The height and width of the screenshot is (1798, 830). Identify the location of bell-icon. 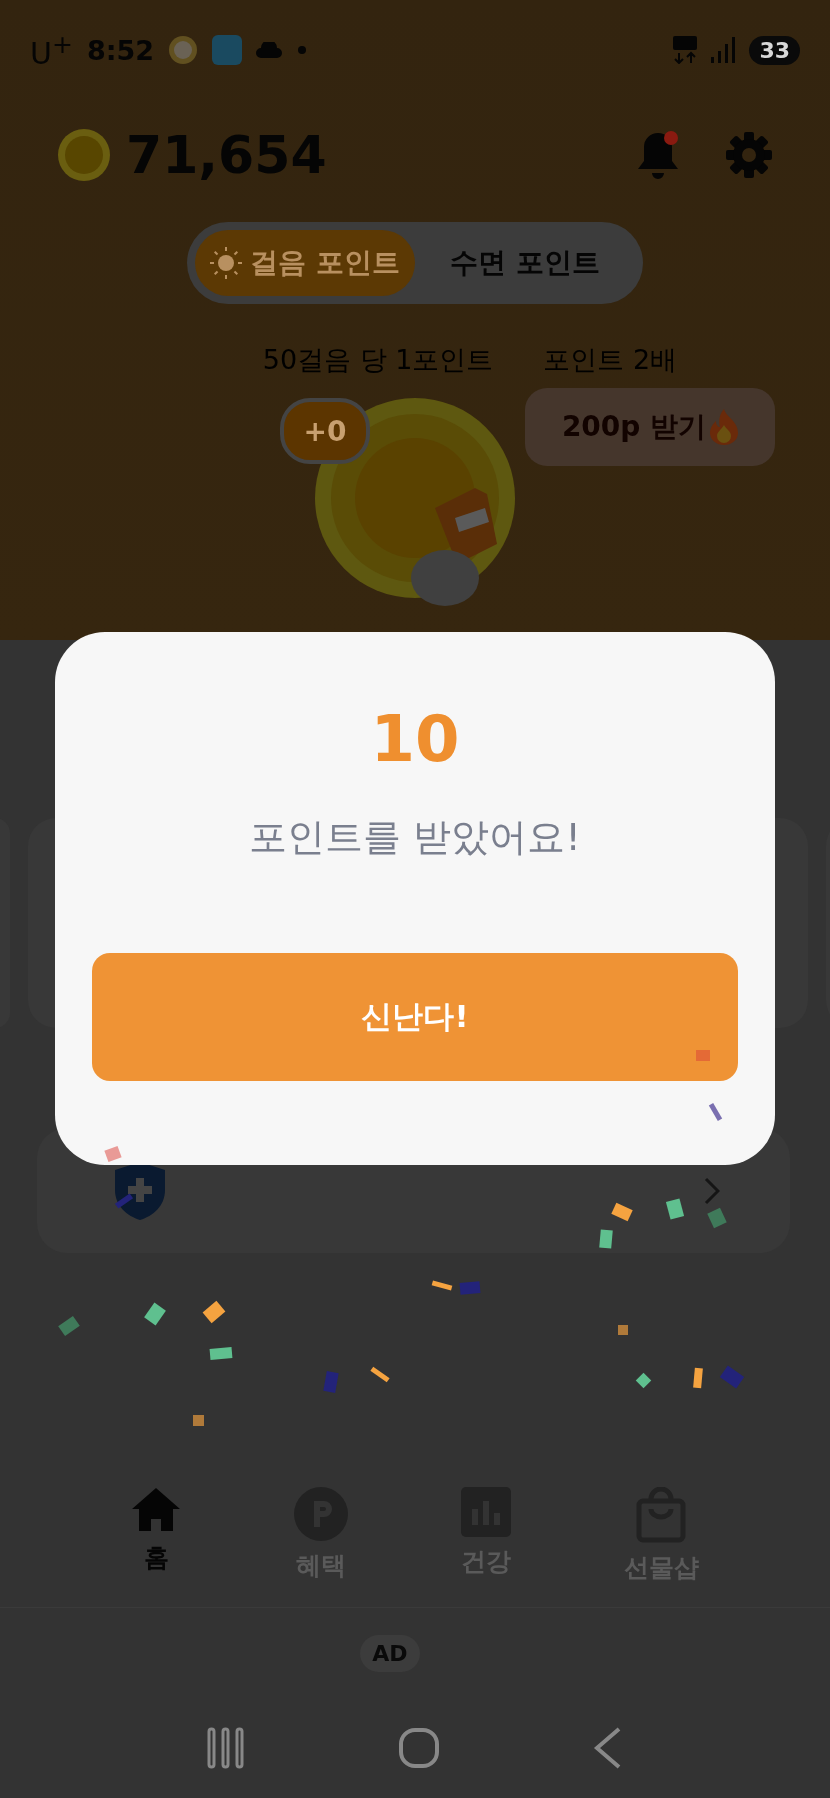
(658, 155).